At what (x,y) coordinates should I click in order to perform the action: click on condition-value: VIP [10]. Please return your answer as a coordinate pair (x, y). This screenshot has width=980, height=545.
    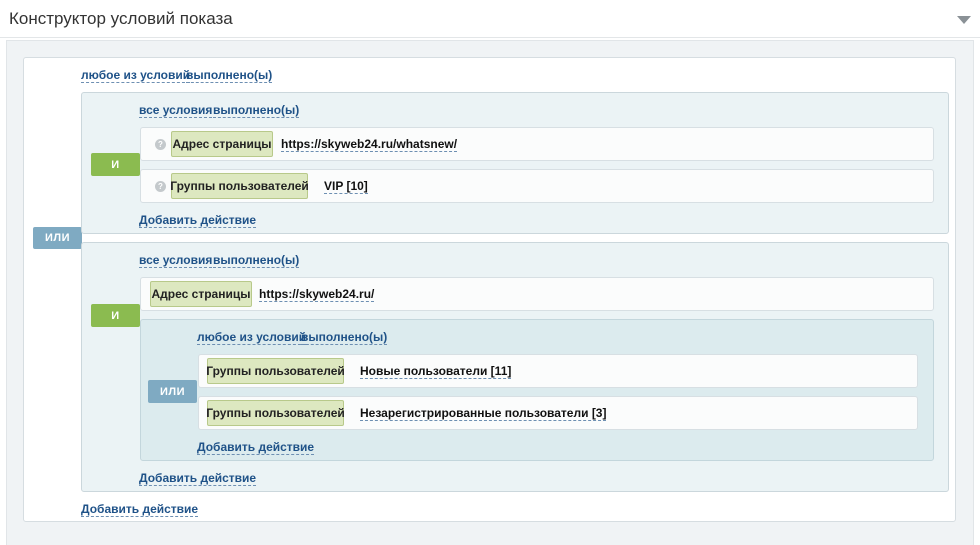
    Looking at the image, I should click on (346, 186).